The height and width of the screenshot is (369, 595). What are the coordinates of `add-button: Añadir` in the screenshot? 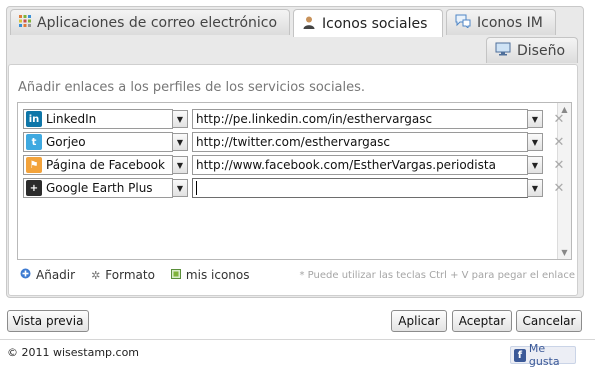 It's located at (47, 275).